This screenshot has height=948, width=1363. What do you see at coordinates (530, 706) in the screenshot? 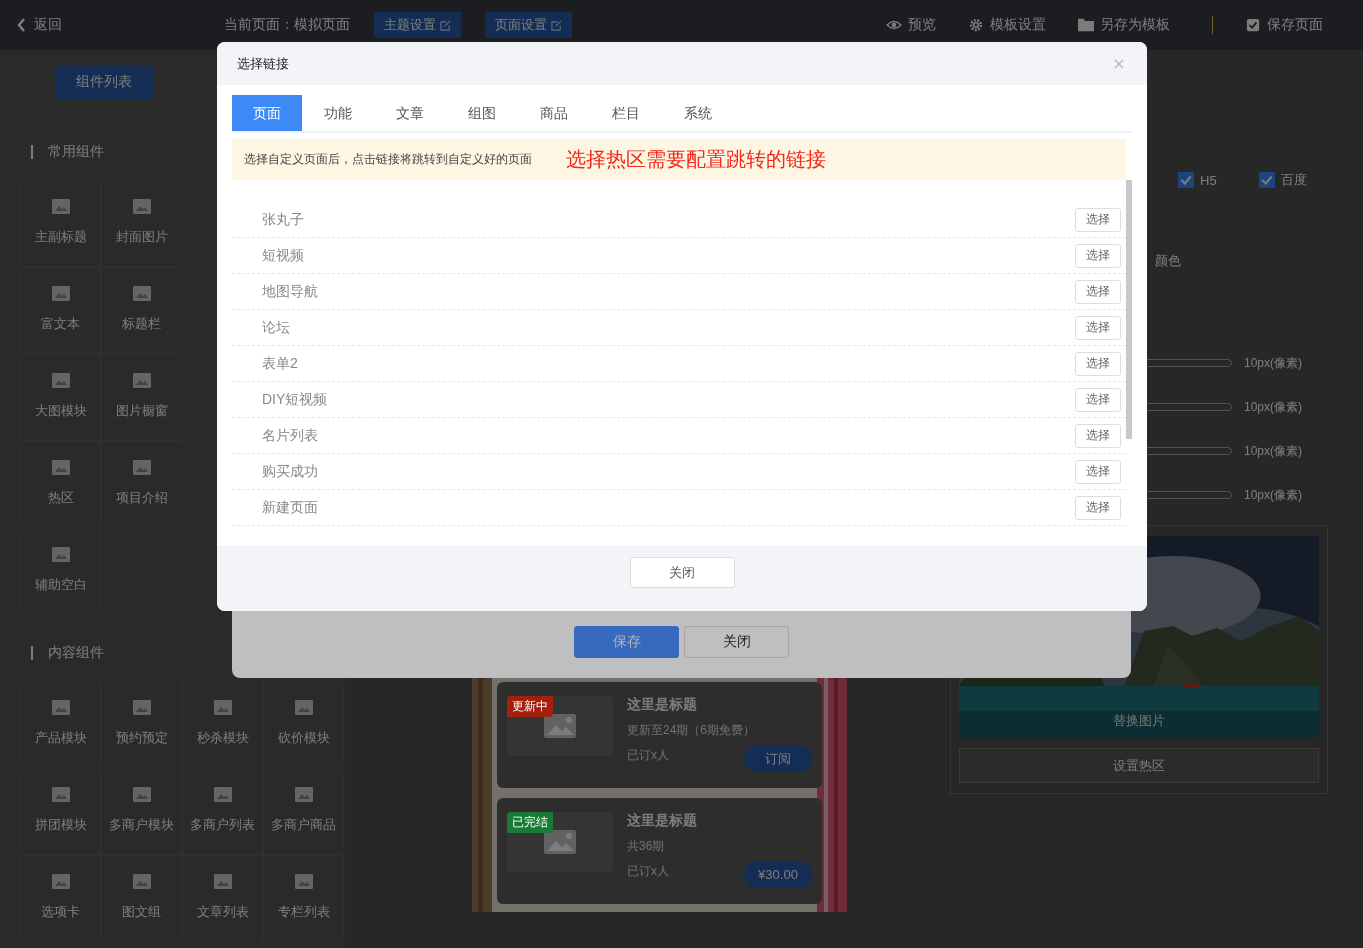
I see `status-badge: 更新中` at bounding box center [530, 706].